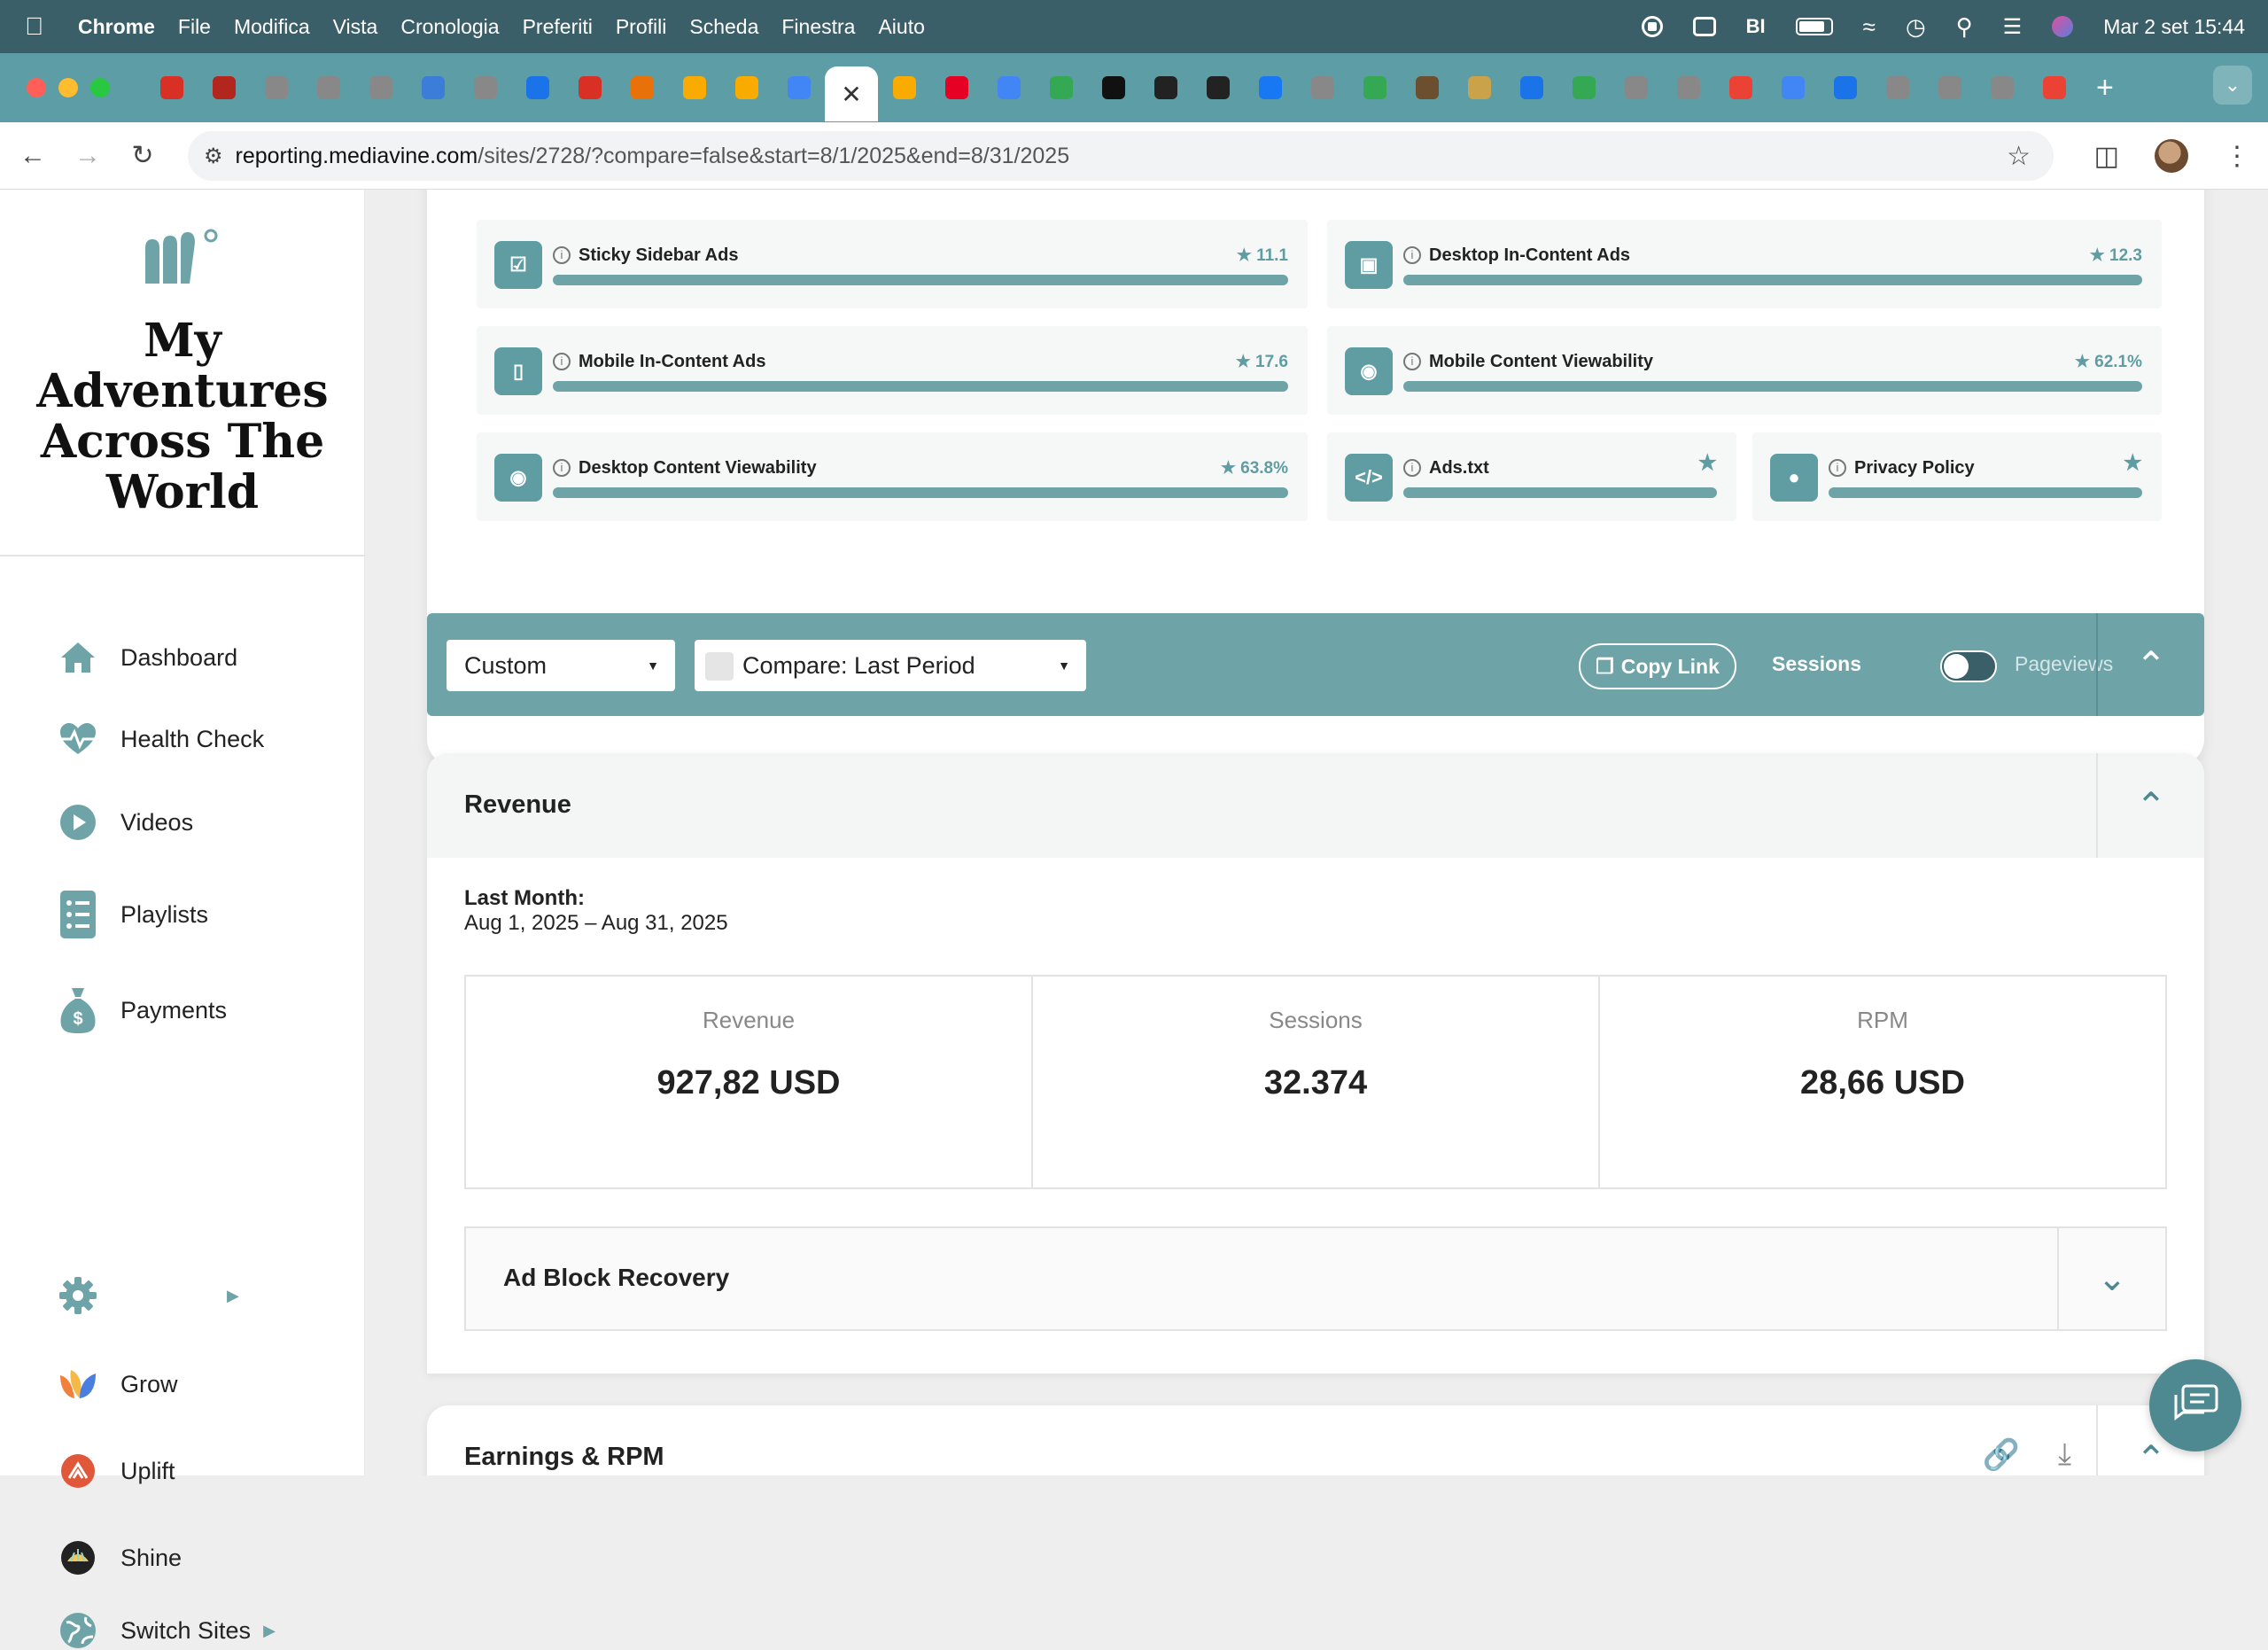 The width and height of the screenshot is (2268, 1650). Describe the element at coordinates (120, 1557) in the screenshot. I see `sidebar-item-shine: Shine` at that location.